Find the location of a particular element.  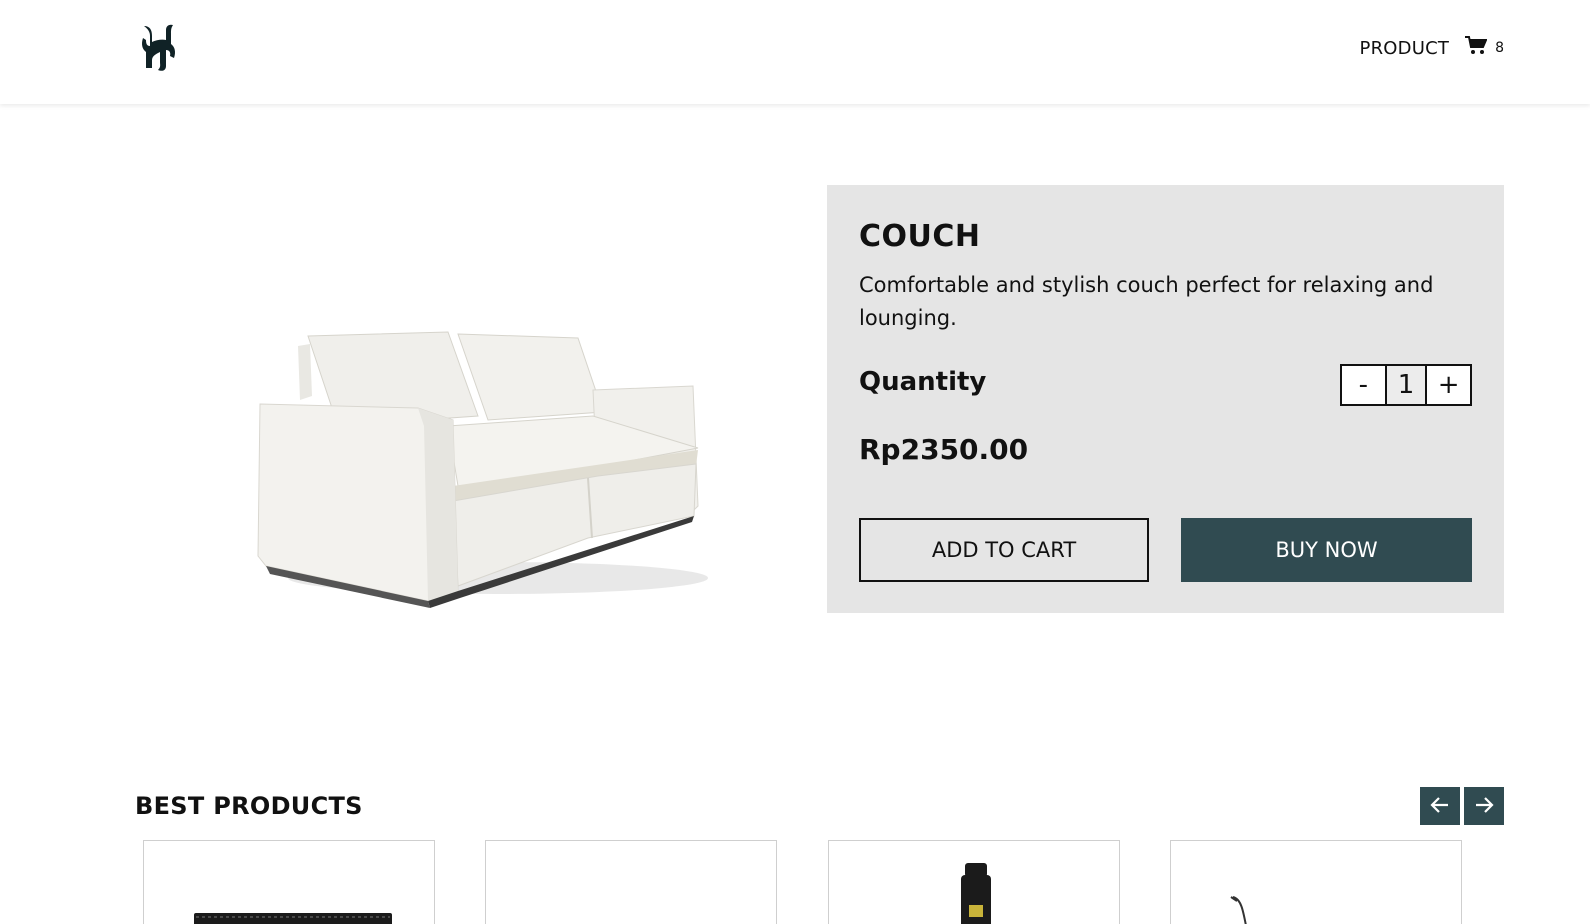

quantity-label: Quantity is located at coordinates (923, 382).